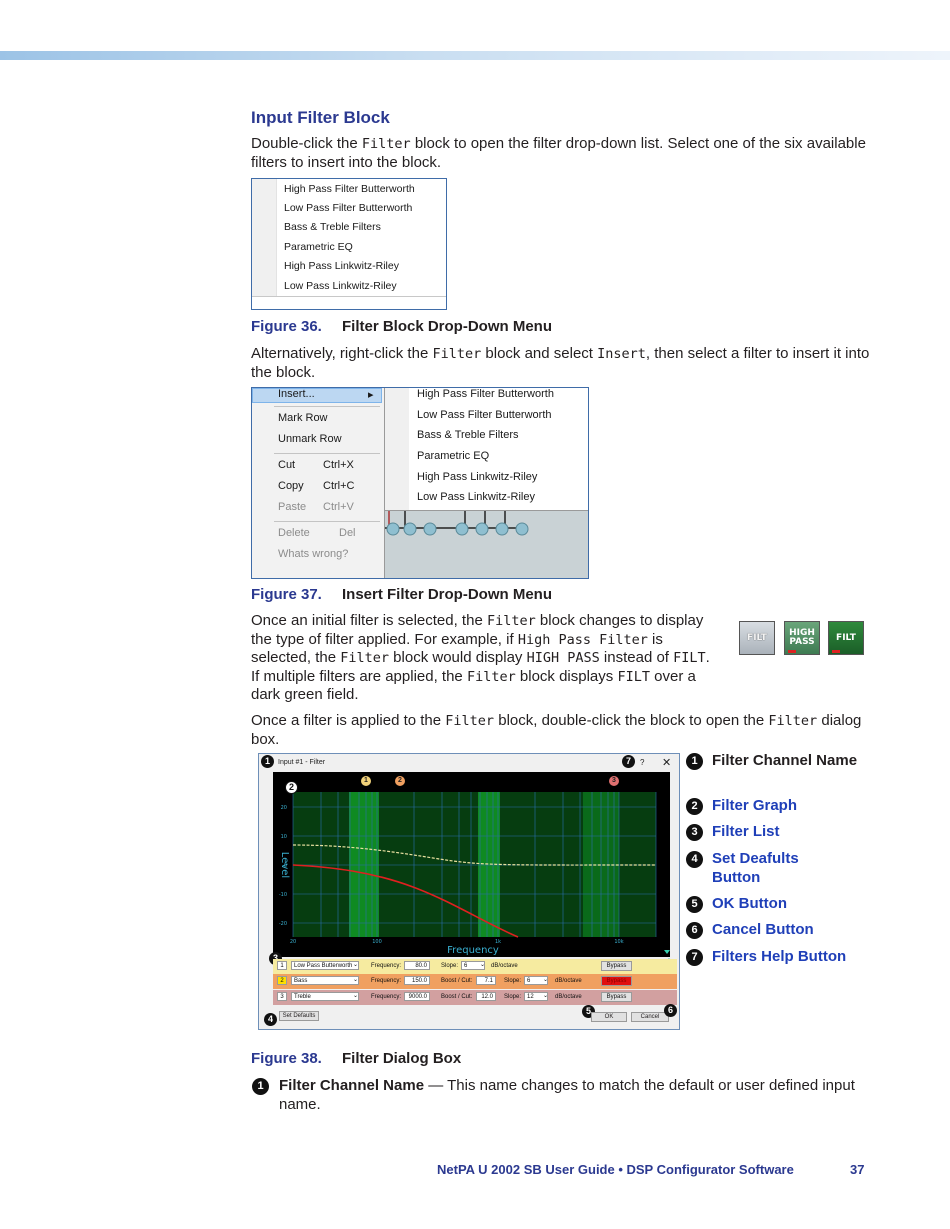 Image resolution: width=950 pixels, height=1229 pixels. Describe the element at coordinates (293, 942) in the screenshot. I see `x-tick-label: 20` at that location.